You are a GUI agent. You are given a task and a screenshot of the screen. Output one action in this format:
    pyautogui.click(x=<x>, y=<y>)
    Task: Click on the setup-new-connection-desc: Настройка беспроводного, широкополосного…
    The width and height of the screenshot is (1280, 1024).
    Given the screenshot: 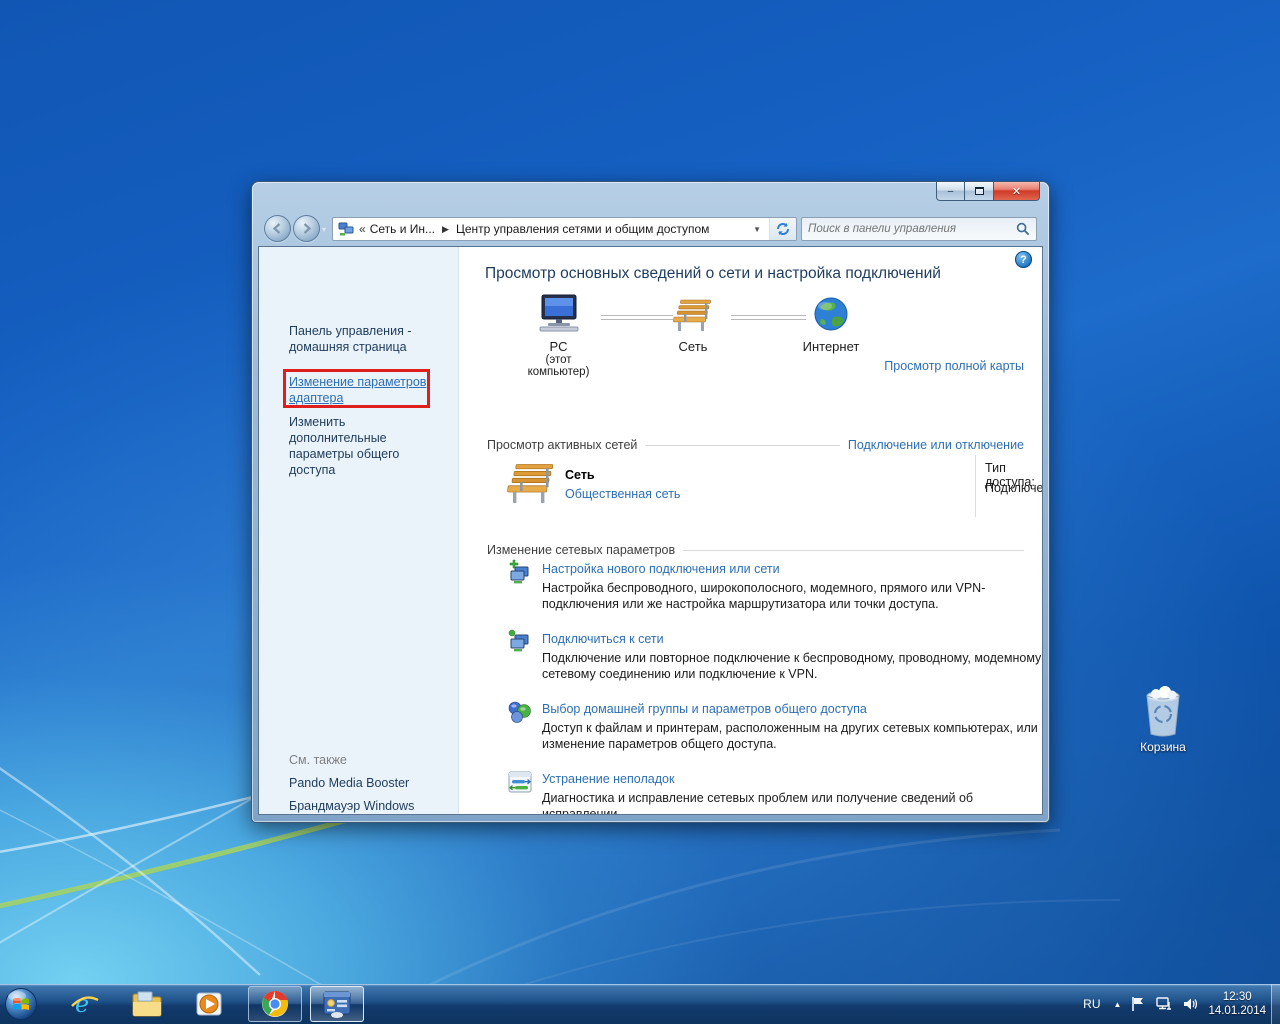 What is the action you would take?
    pyautogui.click(x=764, y=596)
    